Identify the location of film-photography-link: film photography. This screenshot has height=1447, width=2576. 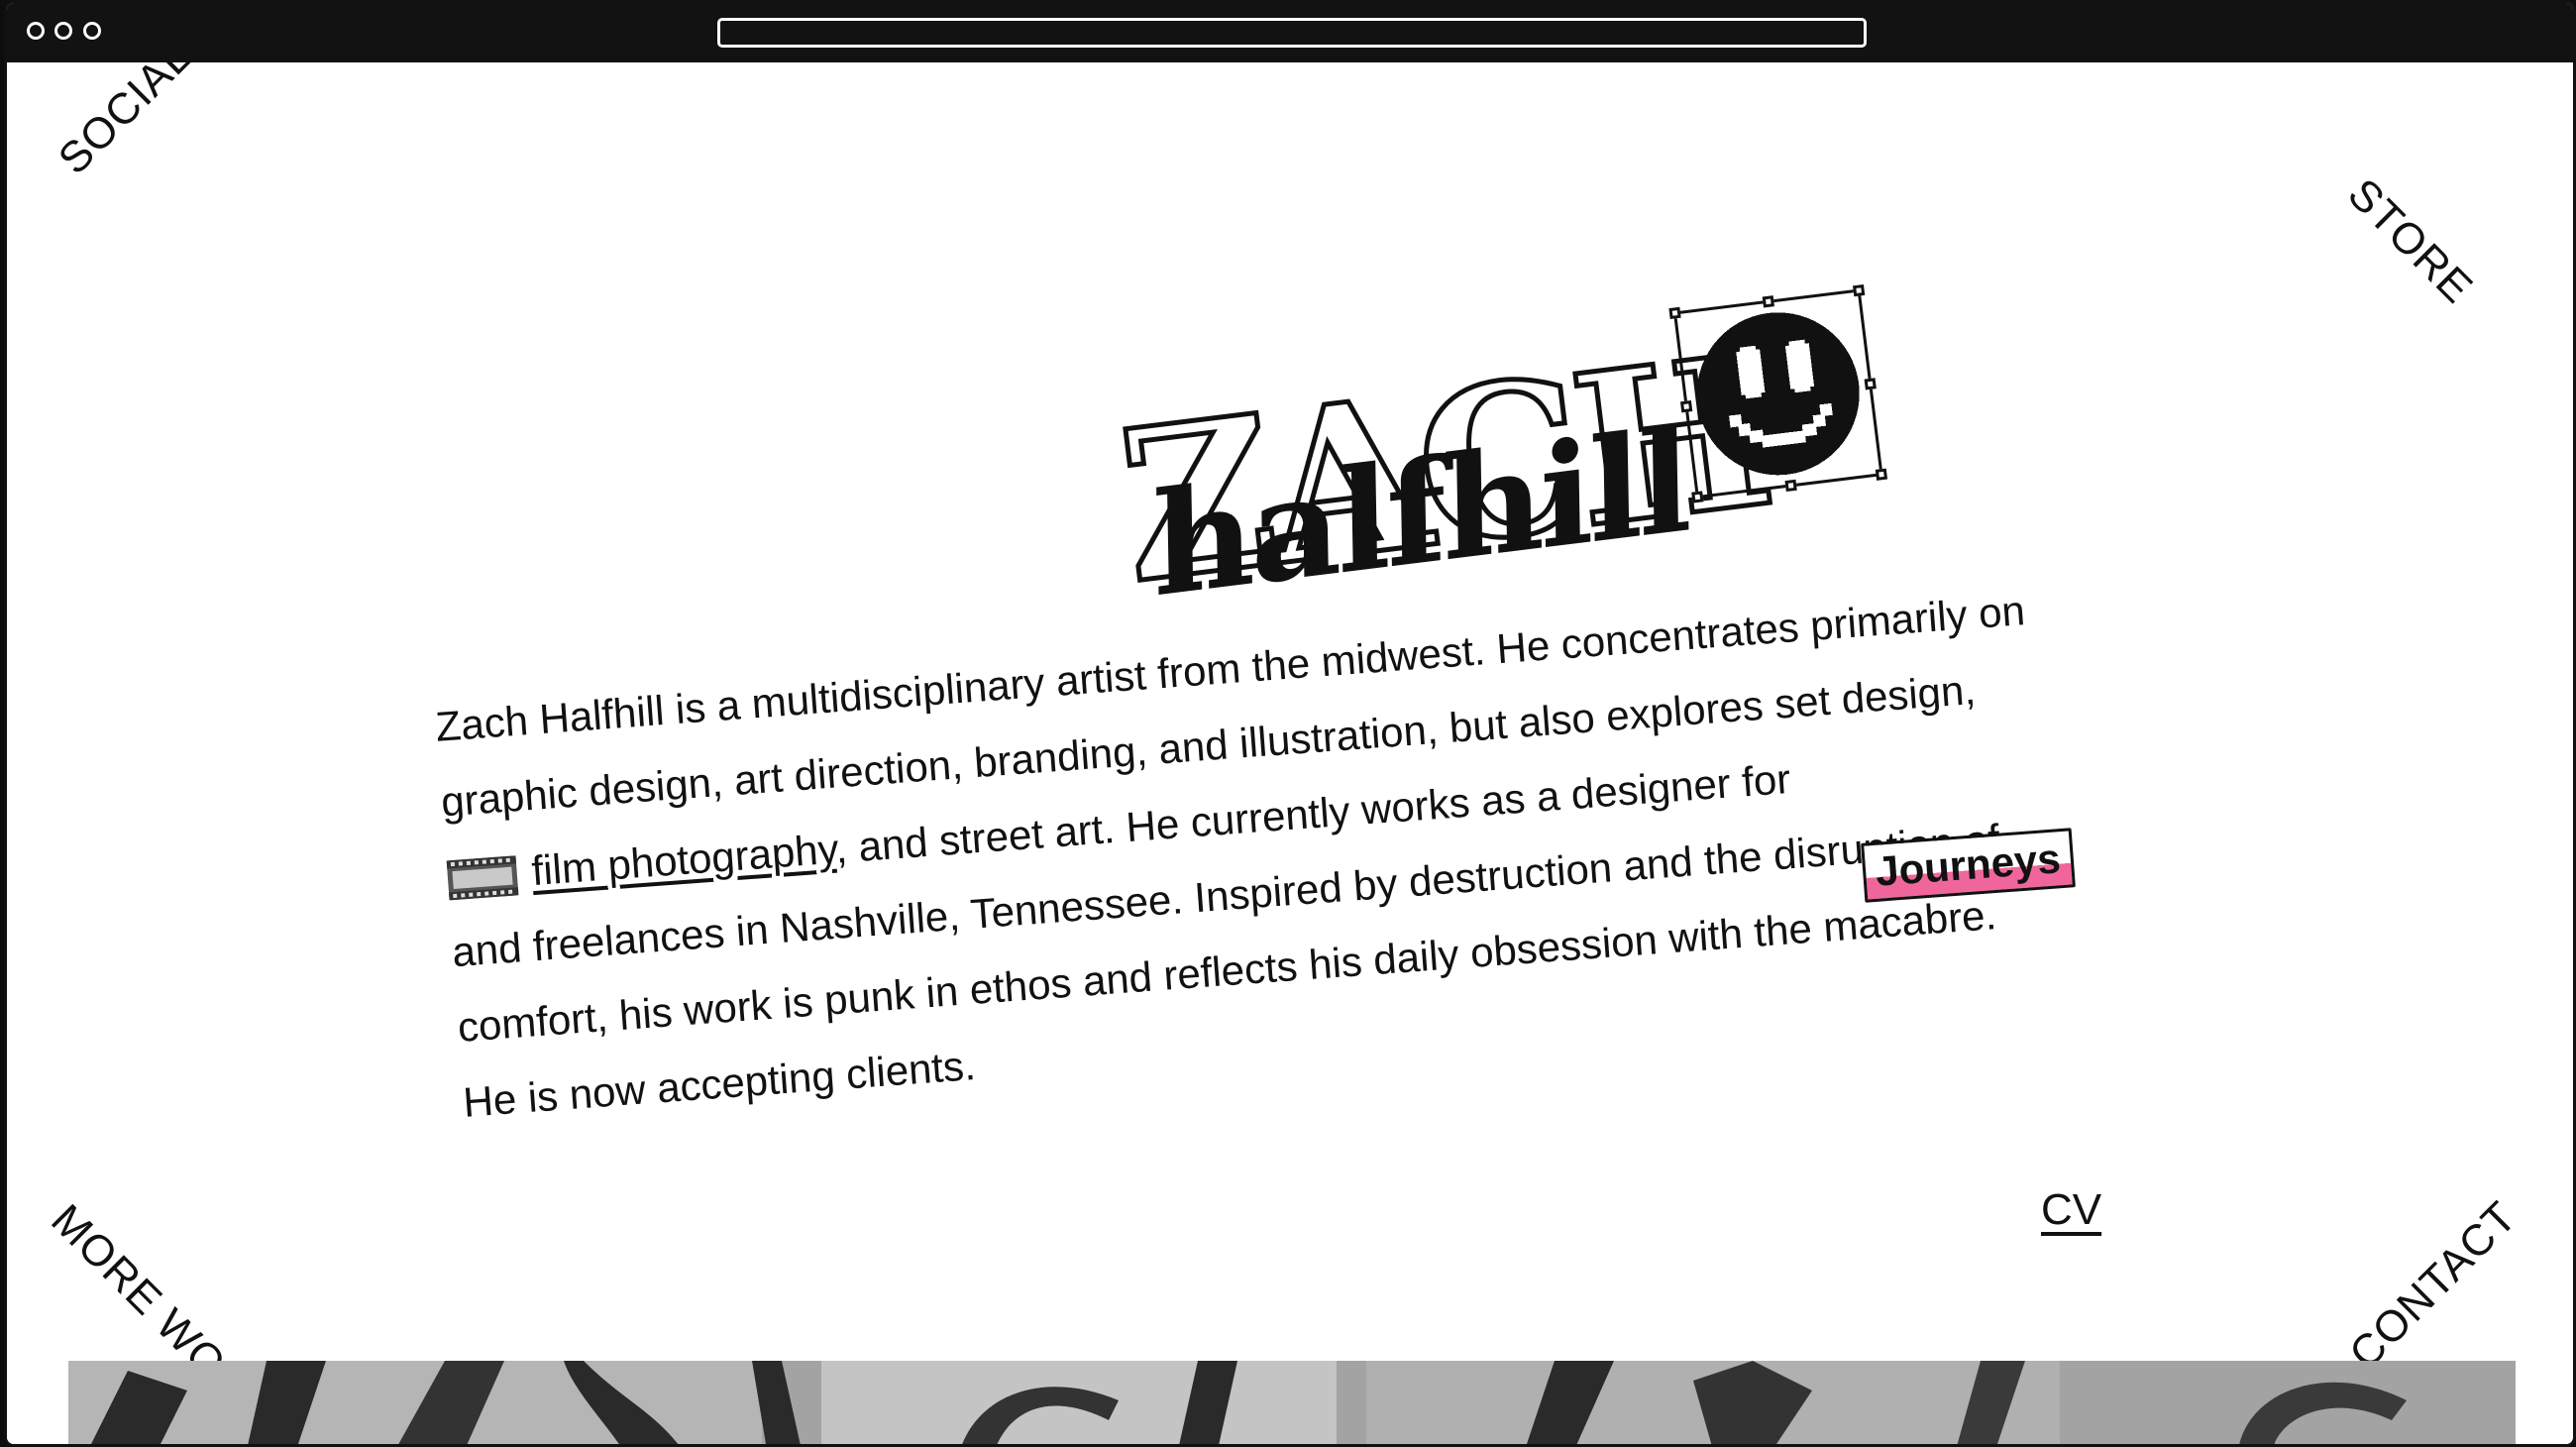
(683, 860).